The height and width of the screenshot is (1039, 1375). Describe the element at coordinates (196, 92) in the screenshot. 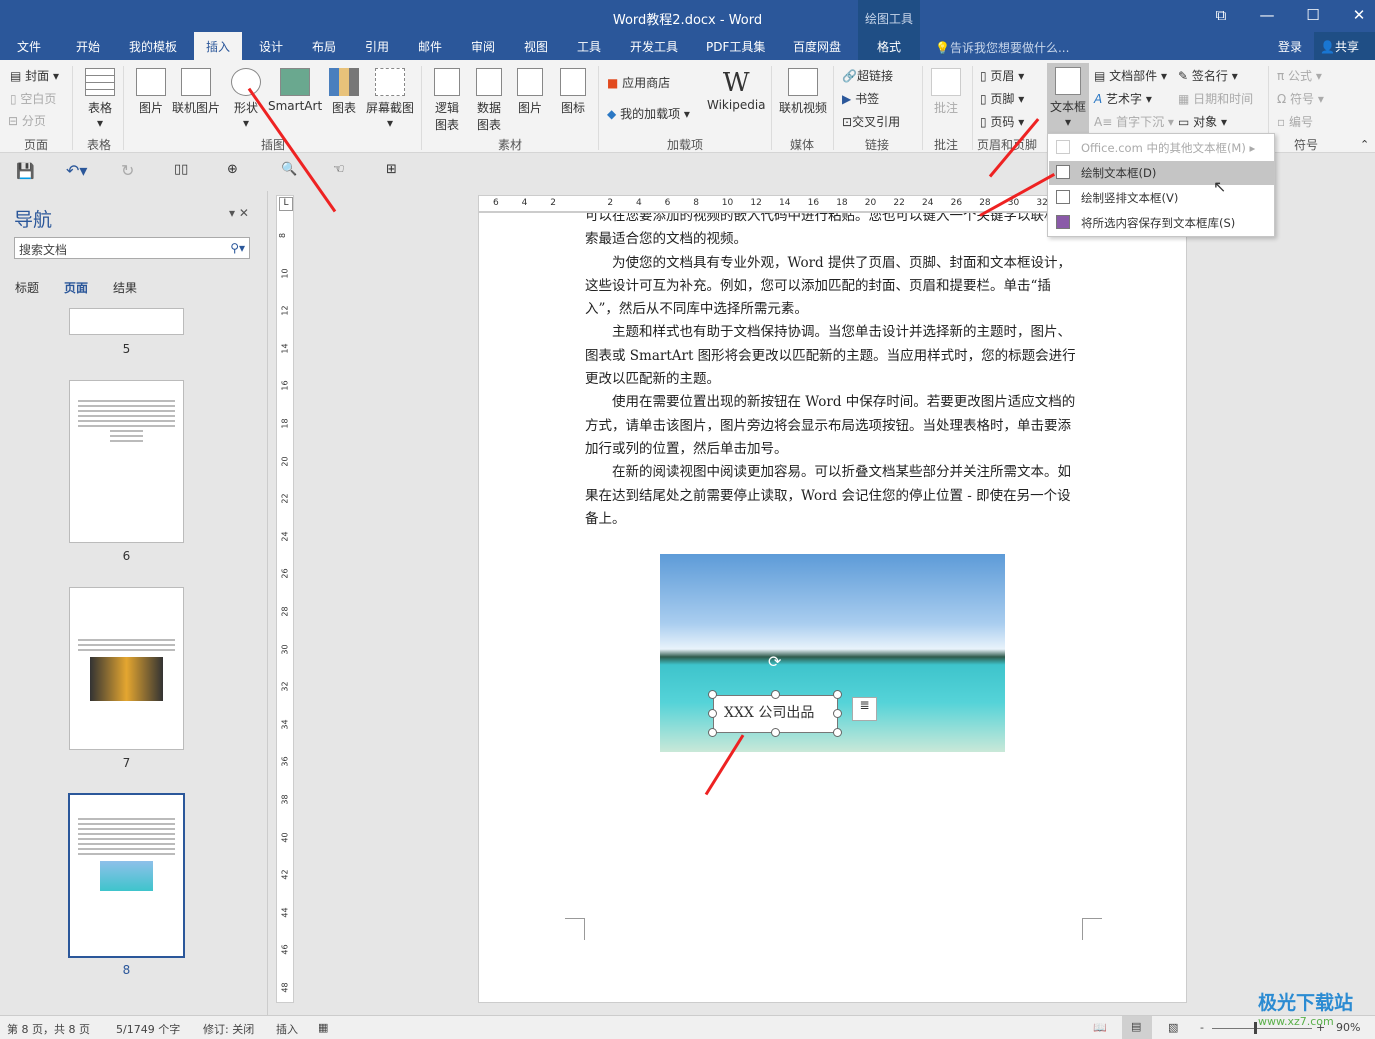

I see `online-picture-button: 联机图片` at that location.